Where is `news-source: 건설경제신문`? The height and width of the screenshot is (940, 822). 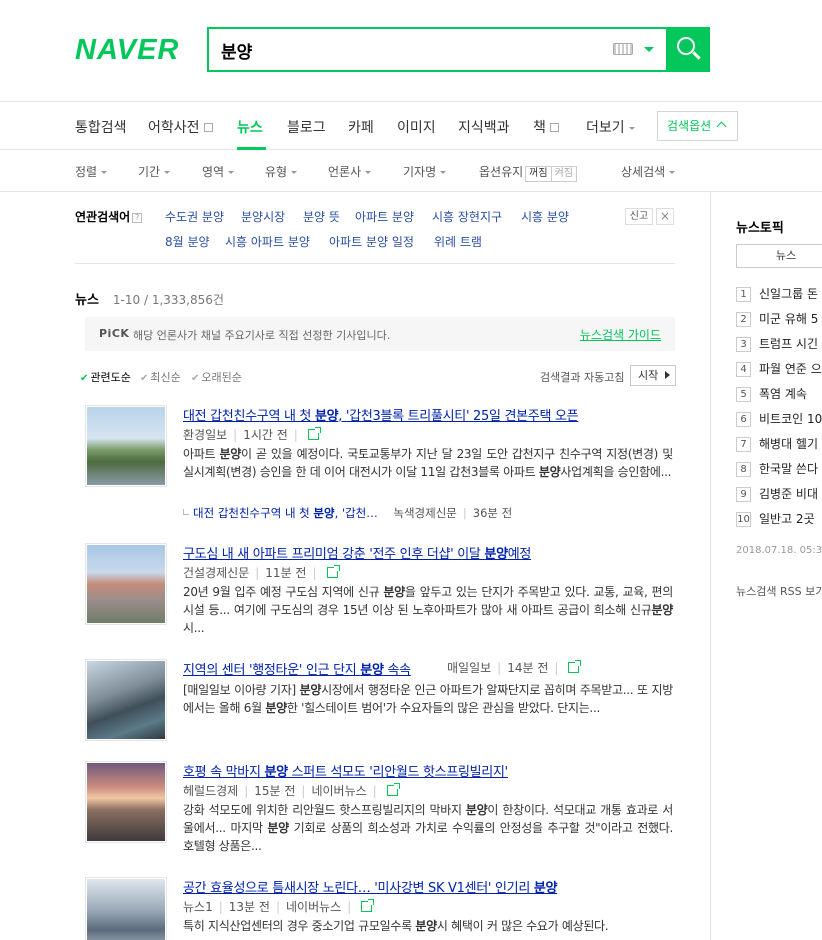
news-source: 건설경제신문 is located at coordinates (216, 573).